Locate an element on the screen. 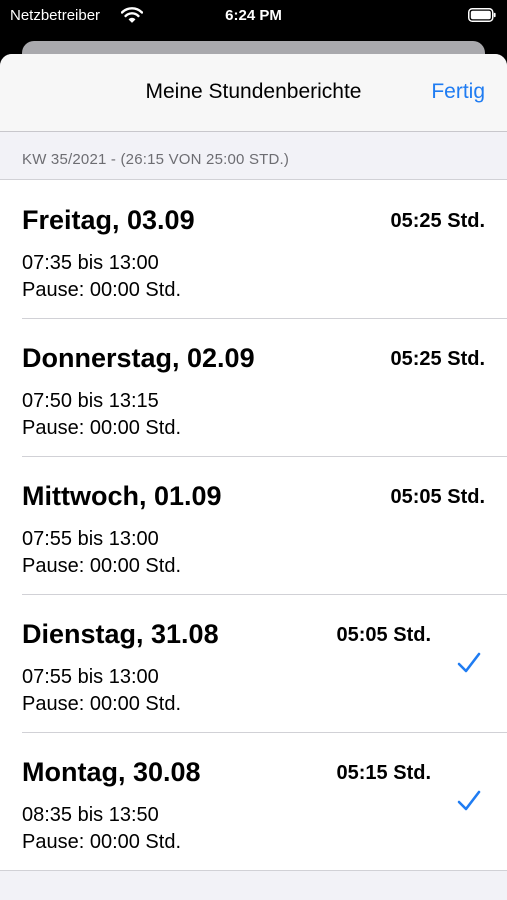  report-day: Mittwoch, 01.09 is located at coordinates (122, 496).